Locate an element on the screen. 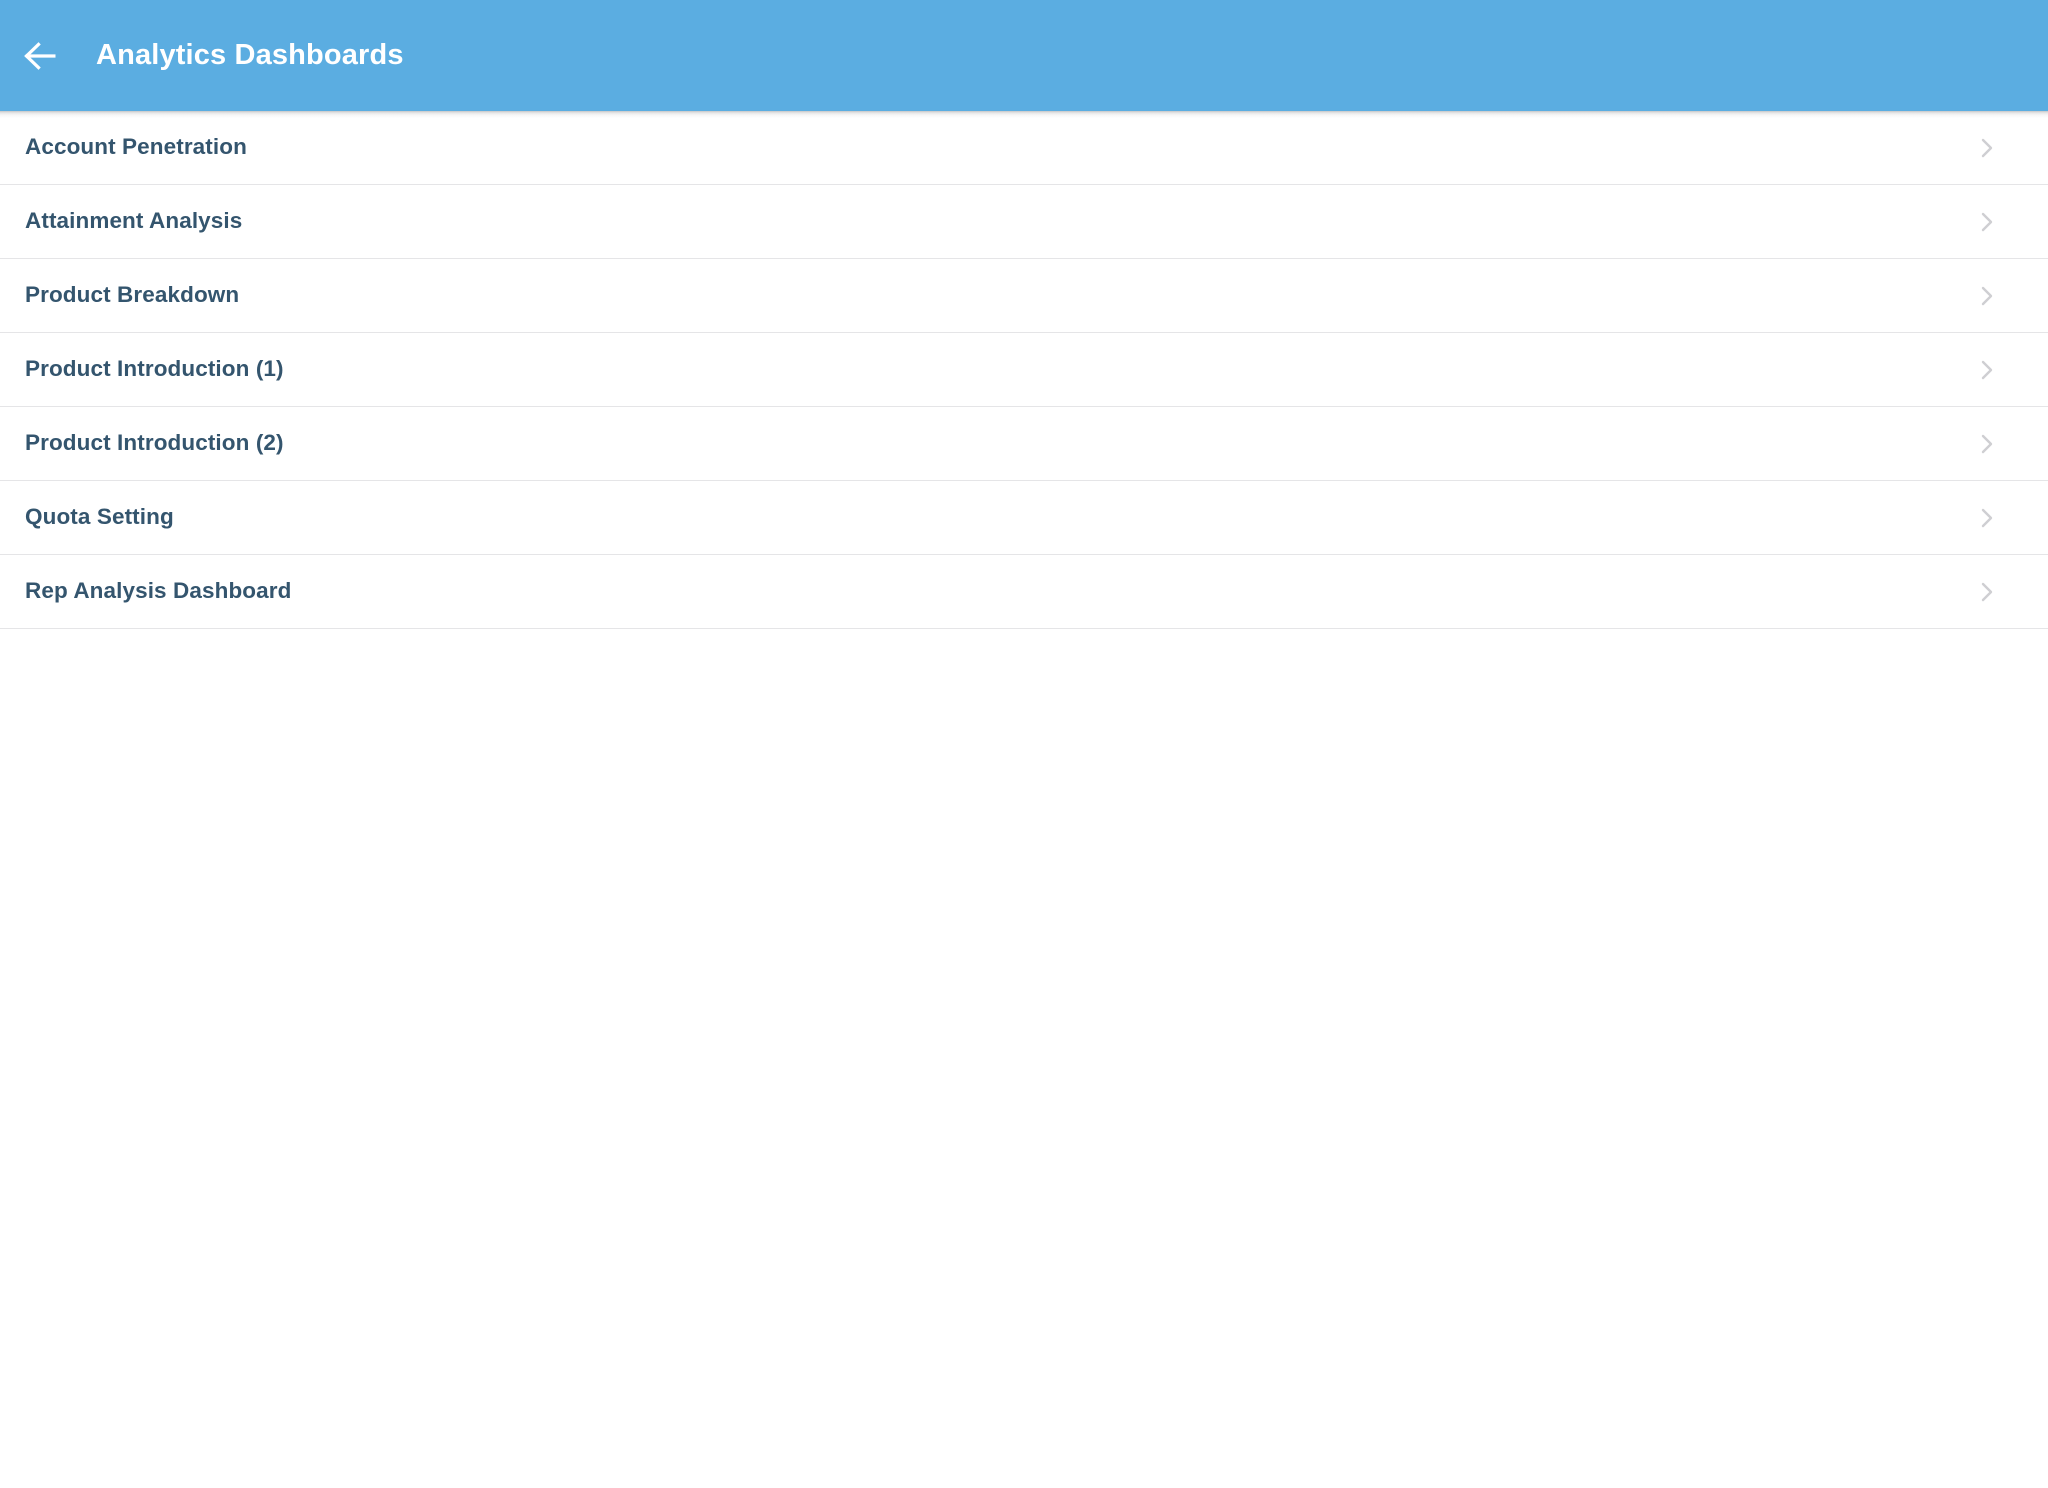 The image size is (2048, 1488). list-item-rep-analysis-dashboard: Rep Analysis Dashboard is located at coordinates (1024, 592).